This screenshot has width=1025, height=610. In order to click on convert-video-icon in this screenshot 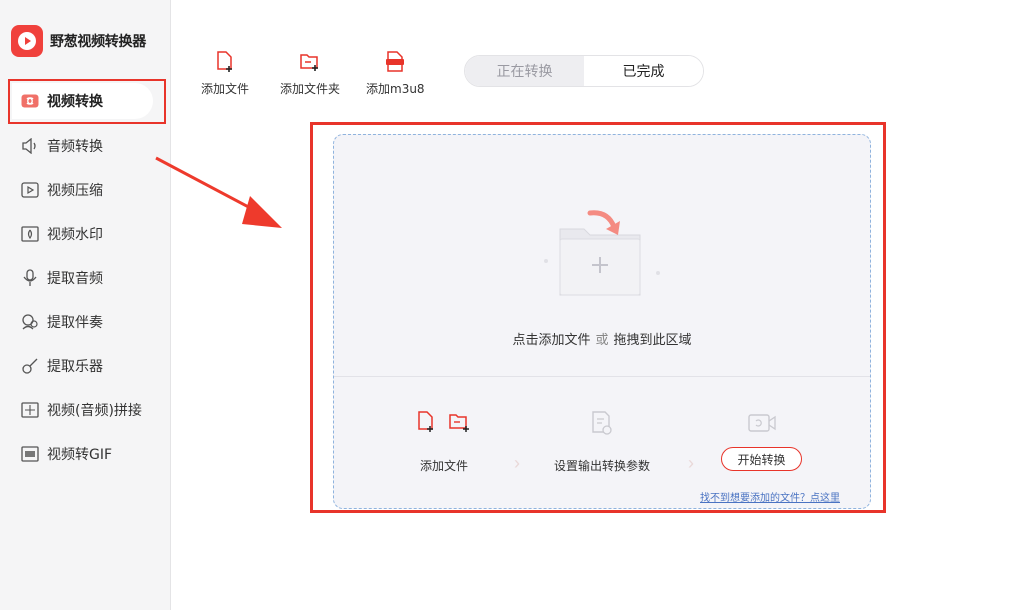, I will do `click(762, 423)`.